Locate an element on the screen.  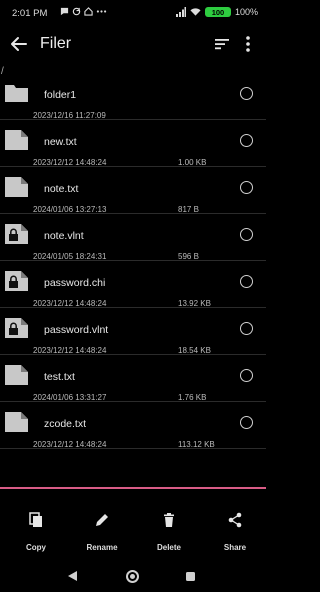
sort-icon is located at coordinates (222, 44).